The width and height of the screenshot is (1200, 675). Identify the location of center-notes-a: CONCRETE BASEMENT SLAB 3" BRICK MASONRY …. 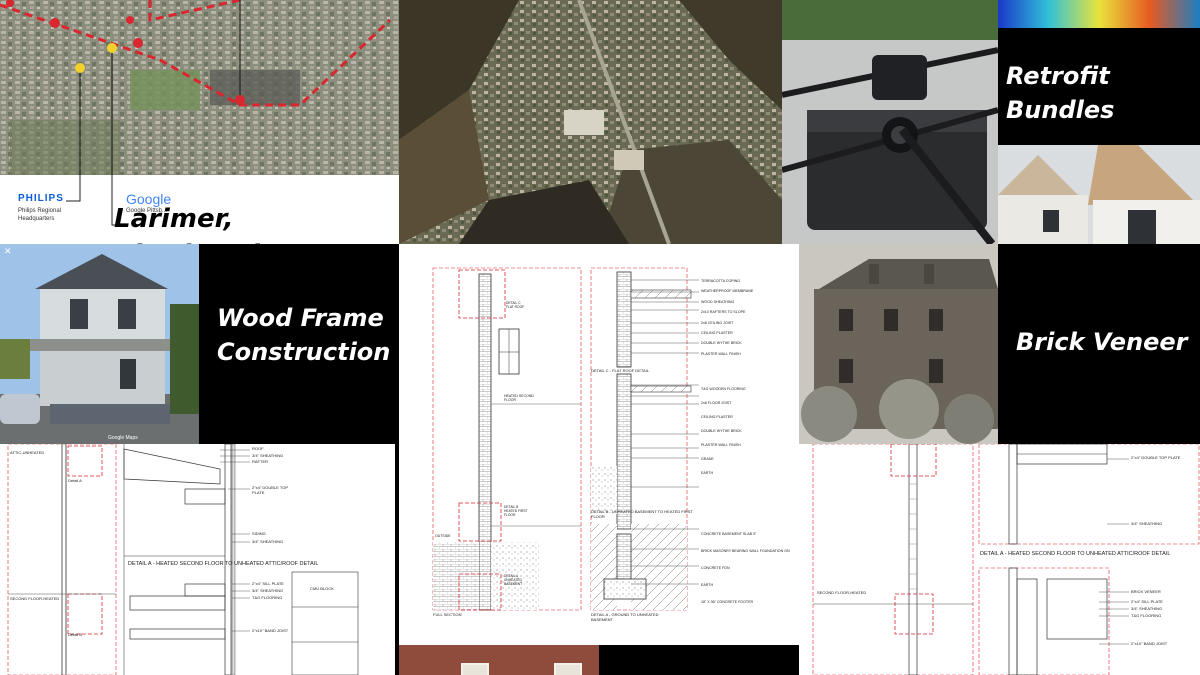
(748, 568).